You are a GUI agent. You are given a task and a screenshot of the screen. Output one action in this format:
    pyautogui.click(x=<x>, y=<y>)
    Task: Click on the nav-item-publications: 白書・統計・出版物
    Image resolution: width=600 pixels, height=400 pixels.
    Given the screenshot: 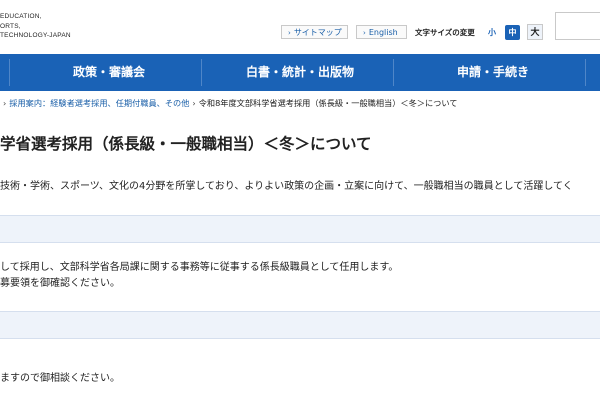 What is the action you would take?
    pyautogui.click(x=300, y=72)
    